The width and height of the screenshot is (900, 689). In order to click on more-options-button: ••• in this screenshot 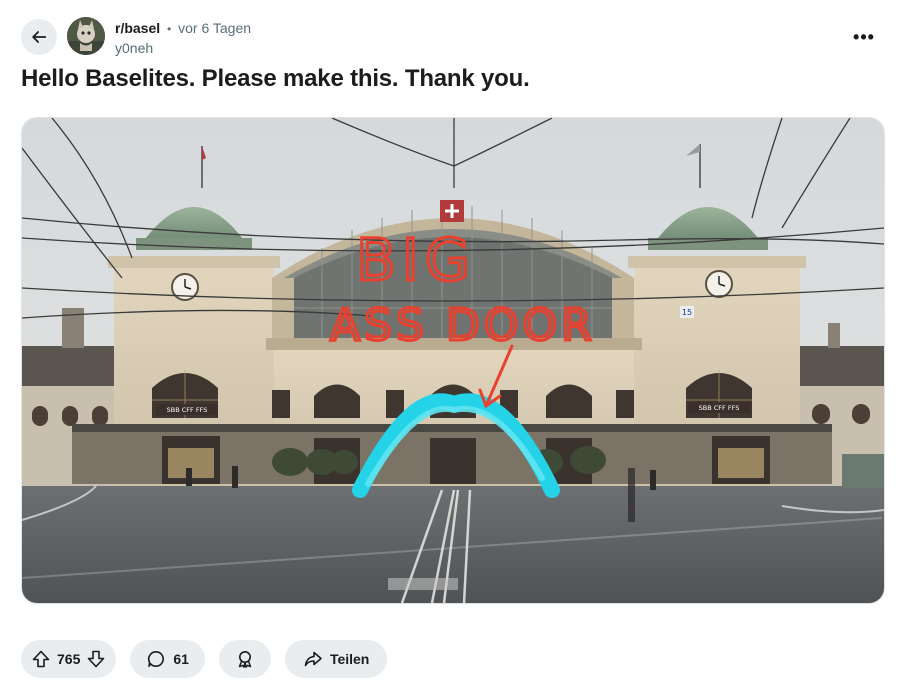, I will do `click(864, 37)`.